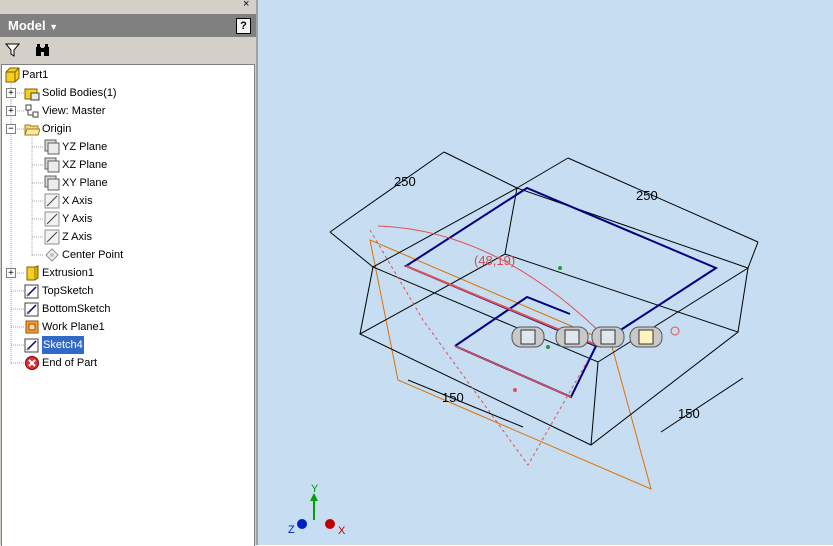  What do you see at coordinates (342, 531) in the screenshot?
I see `triad-x-label: X` at bounding box center [342, 531].